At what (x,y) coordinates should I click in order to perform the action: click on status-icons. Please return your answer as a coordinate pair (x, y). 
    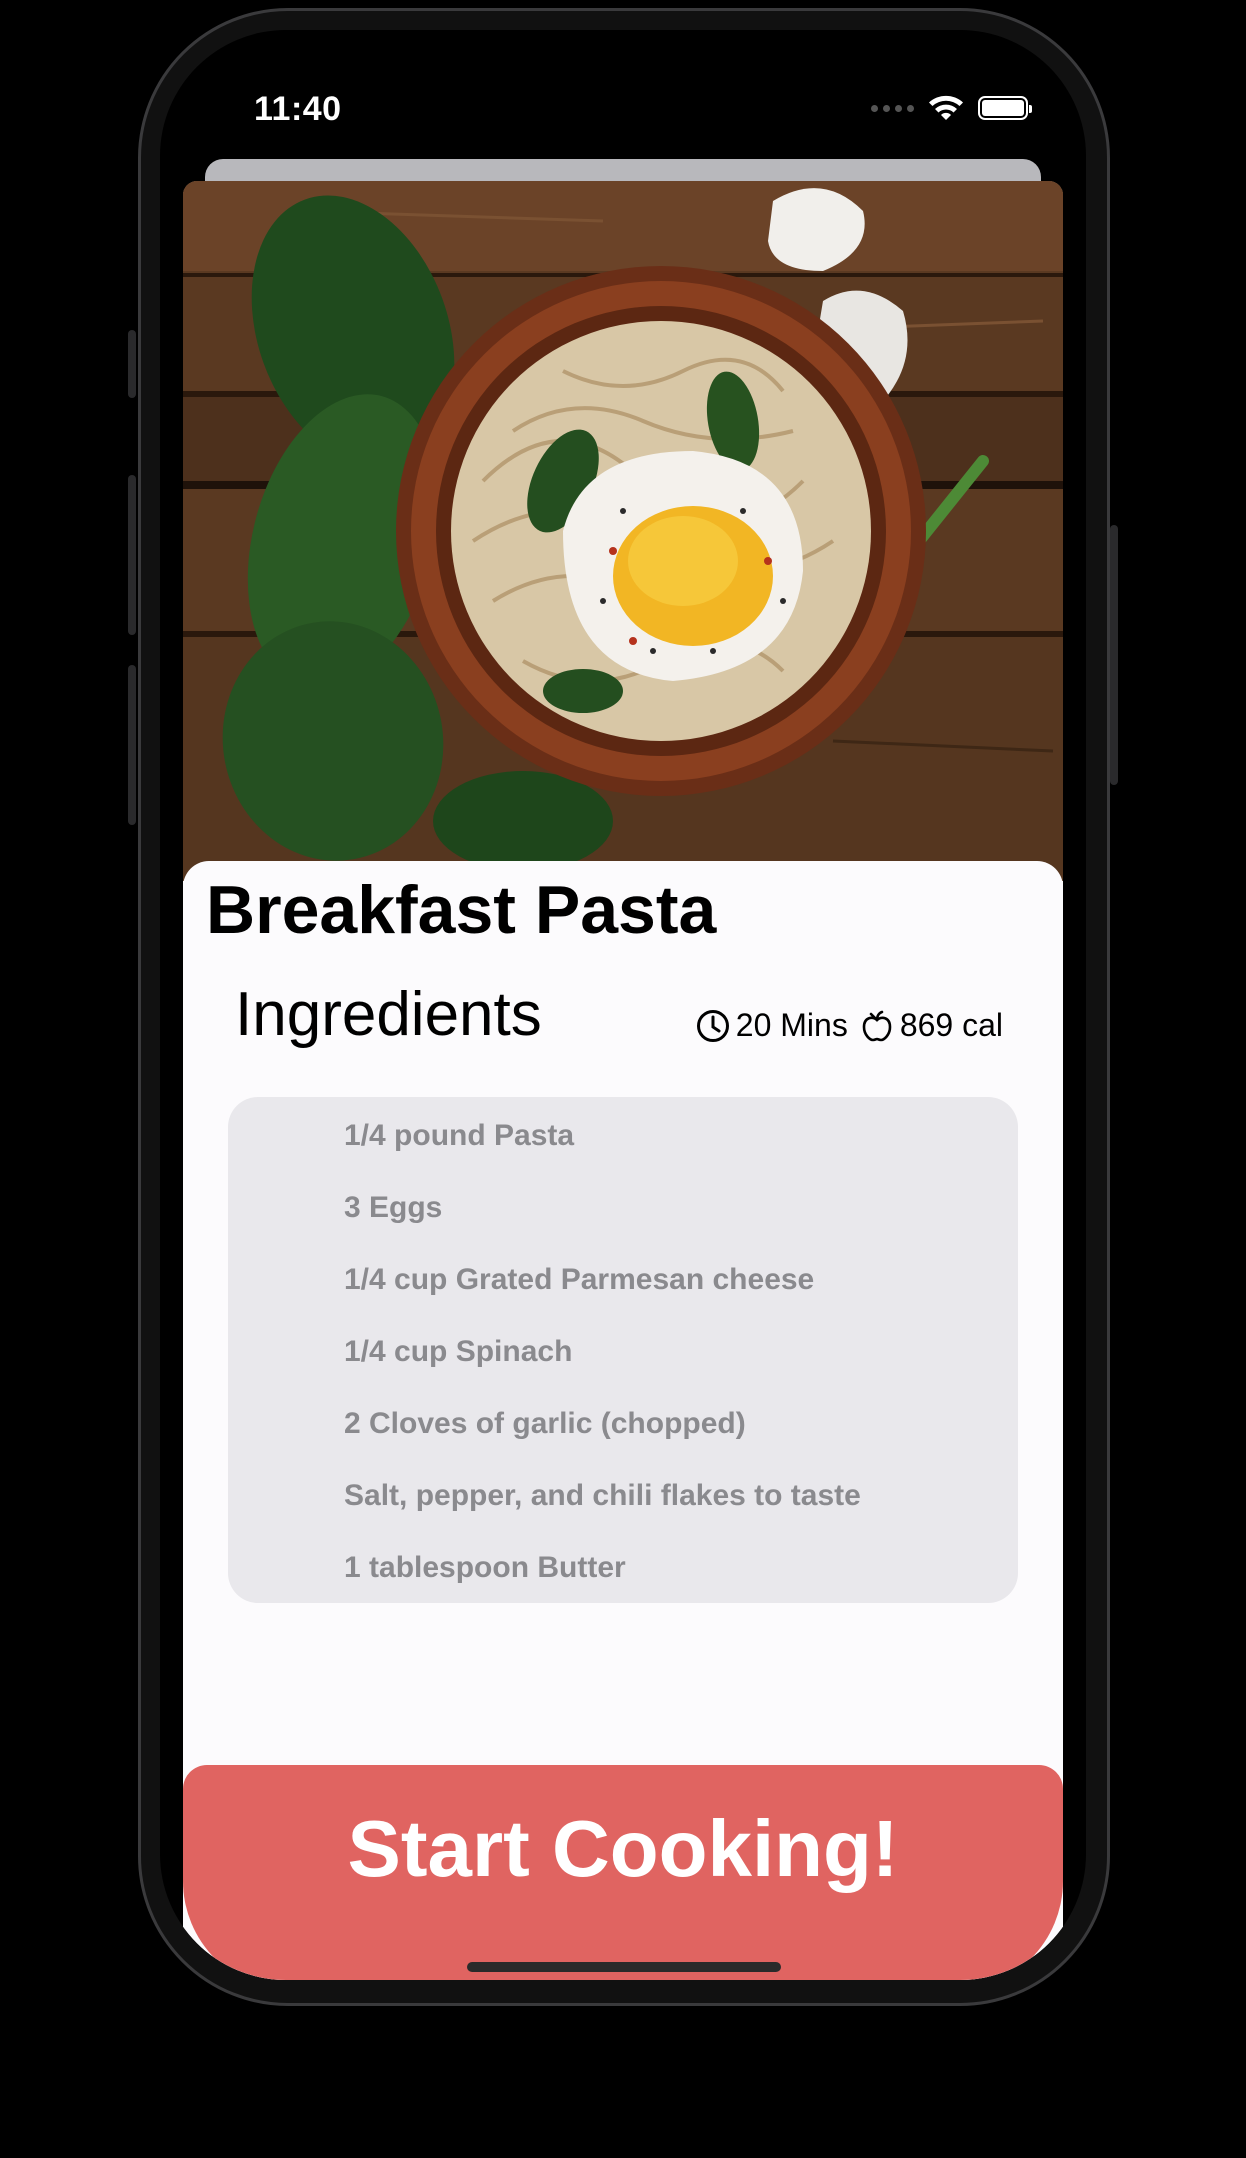
    Looking at the image, I should click on (951, 108).